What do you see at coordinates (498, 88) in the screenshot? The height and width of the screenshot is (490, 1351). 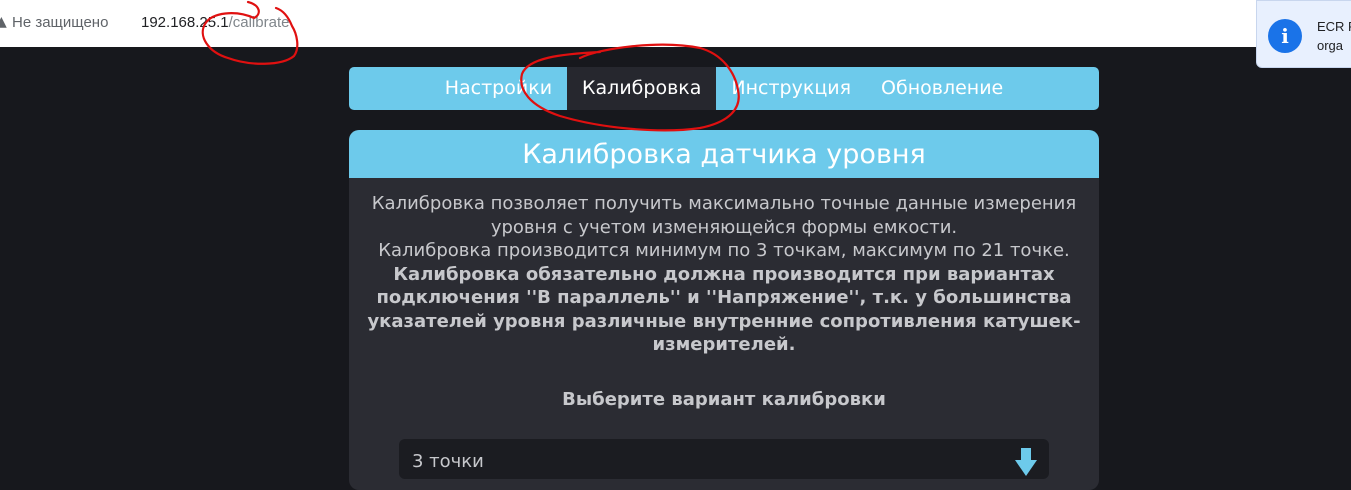 I see `nav-settings: Настройки` at bounding box center [498, 88].